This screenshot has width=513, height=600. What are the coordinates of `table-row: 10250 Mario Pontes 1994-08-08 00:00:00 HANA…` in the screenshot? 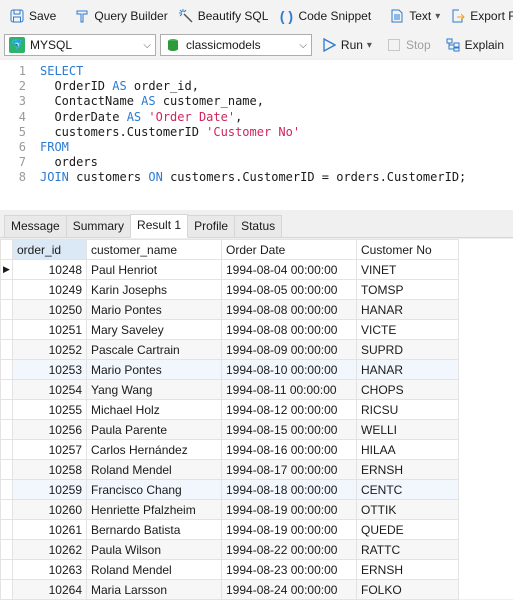 It's located at (229, 309).